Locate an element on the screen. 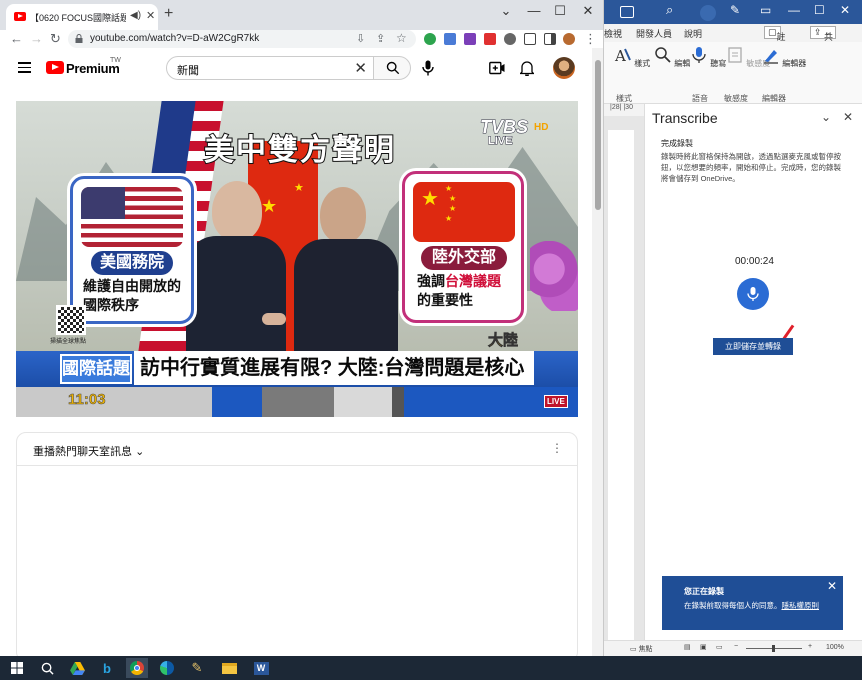 This screenshot has width=862, height=680. extensions-puzzle-icon is located at coordinates (510, 39).